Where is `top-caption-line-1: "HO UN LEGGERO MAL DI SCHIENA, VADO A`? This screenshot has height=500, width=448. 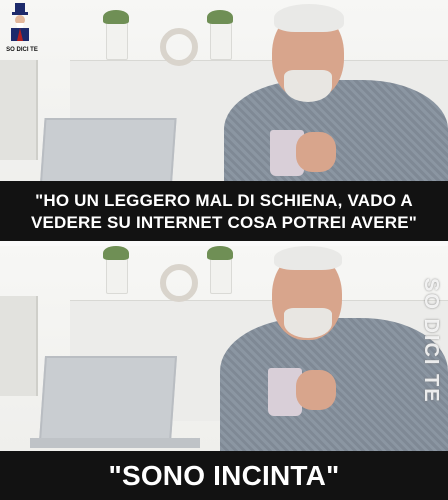
top-caption-line-1: "HO UN LEGGERO MAL DI SCHIENA, VADO A is located at coordinates (224, 200).